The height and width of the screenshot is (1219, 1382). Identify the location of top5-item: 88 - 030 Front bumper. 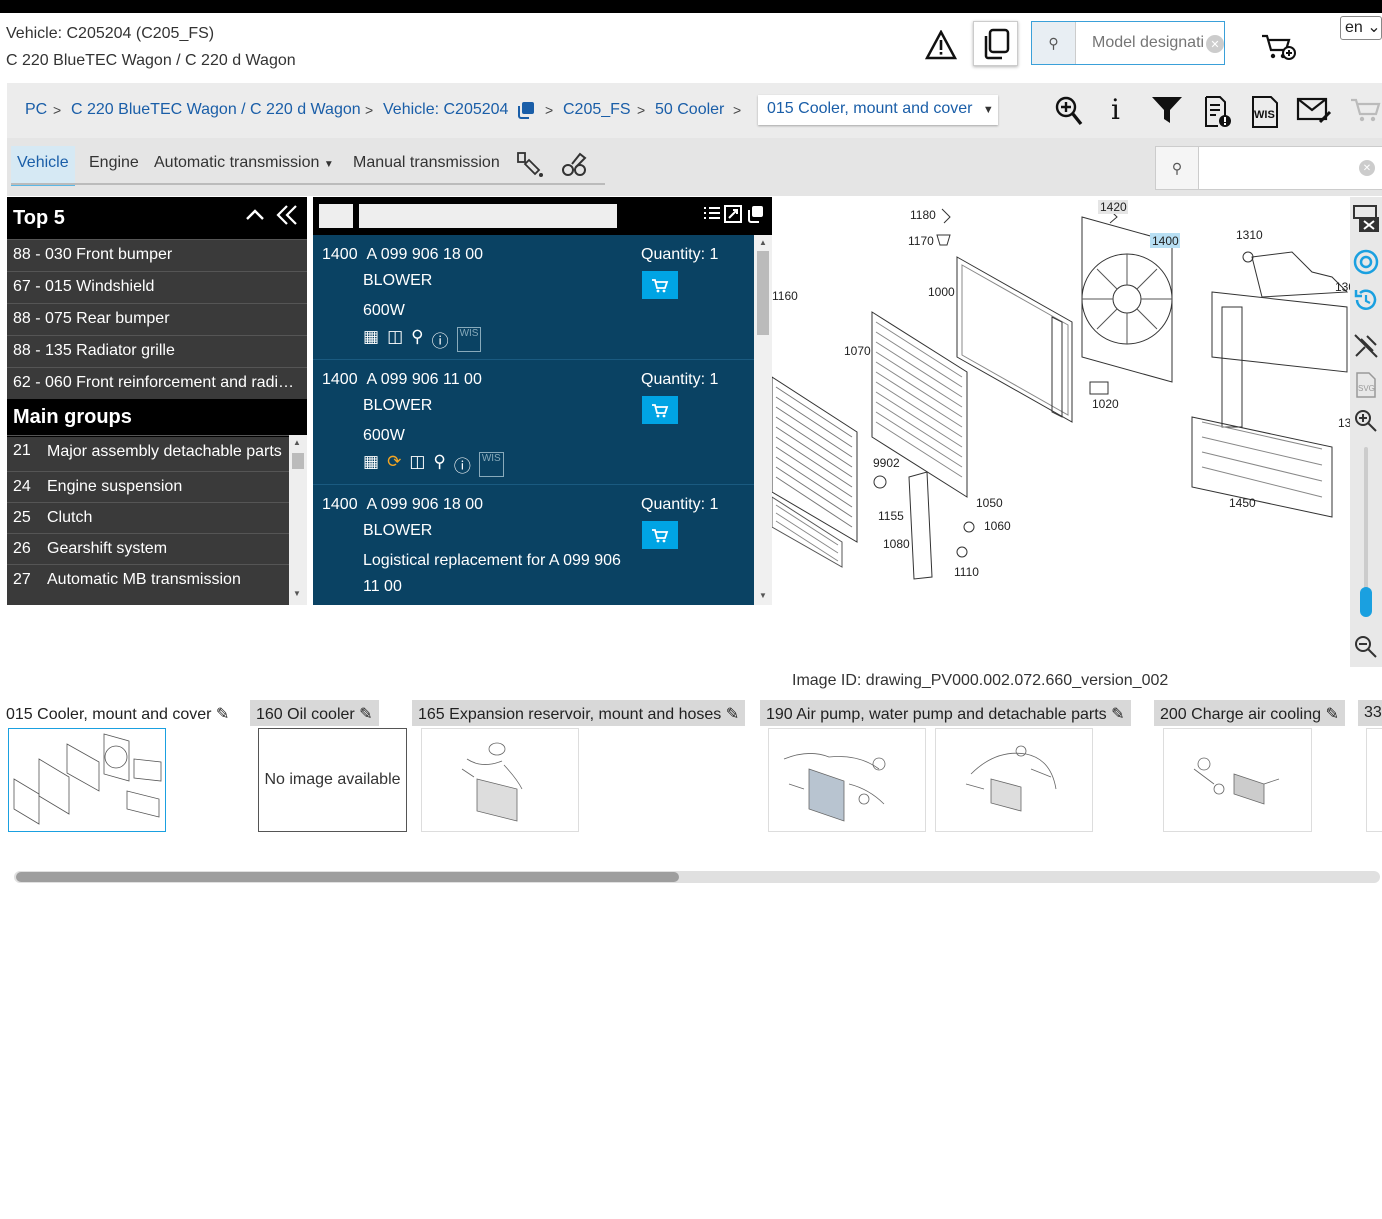
(157, 255).